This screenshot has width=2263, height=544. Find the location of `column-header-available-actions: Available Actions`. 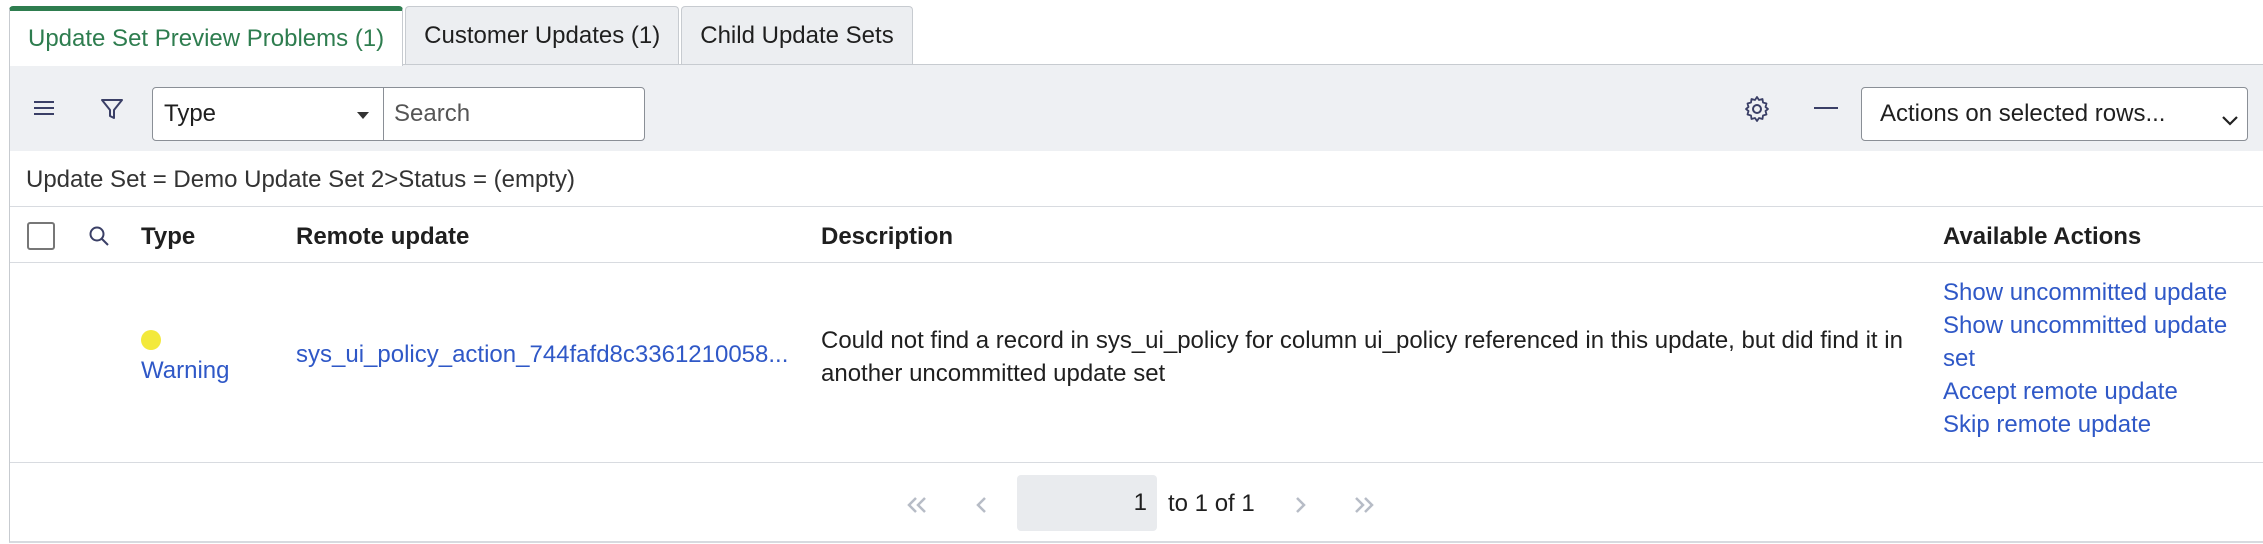

column-header-available-actions: Available Actions is located at coordinates (2042, 237).